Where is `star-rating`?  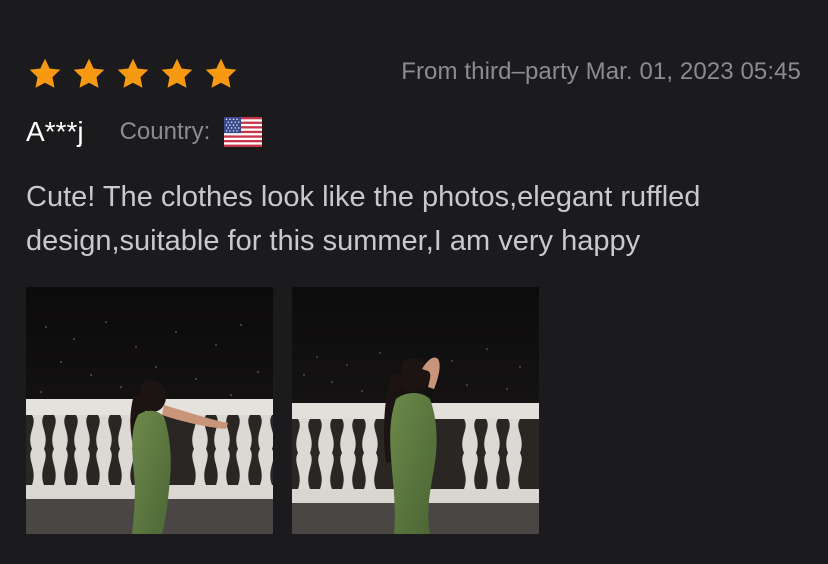 star-rating is located at coordinates (133, 74).